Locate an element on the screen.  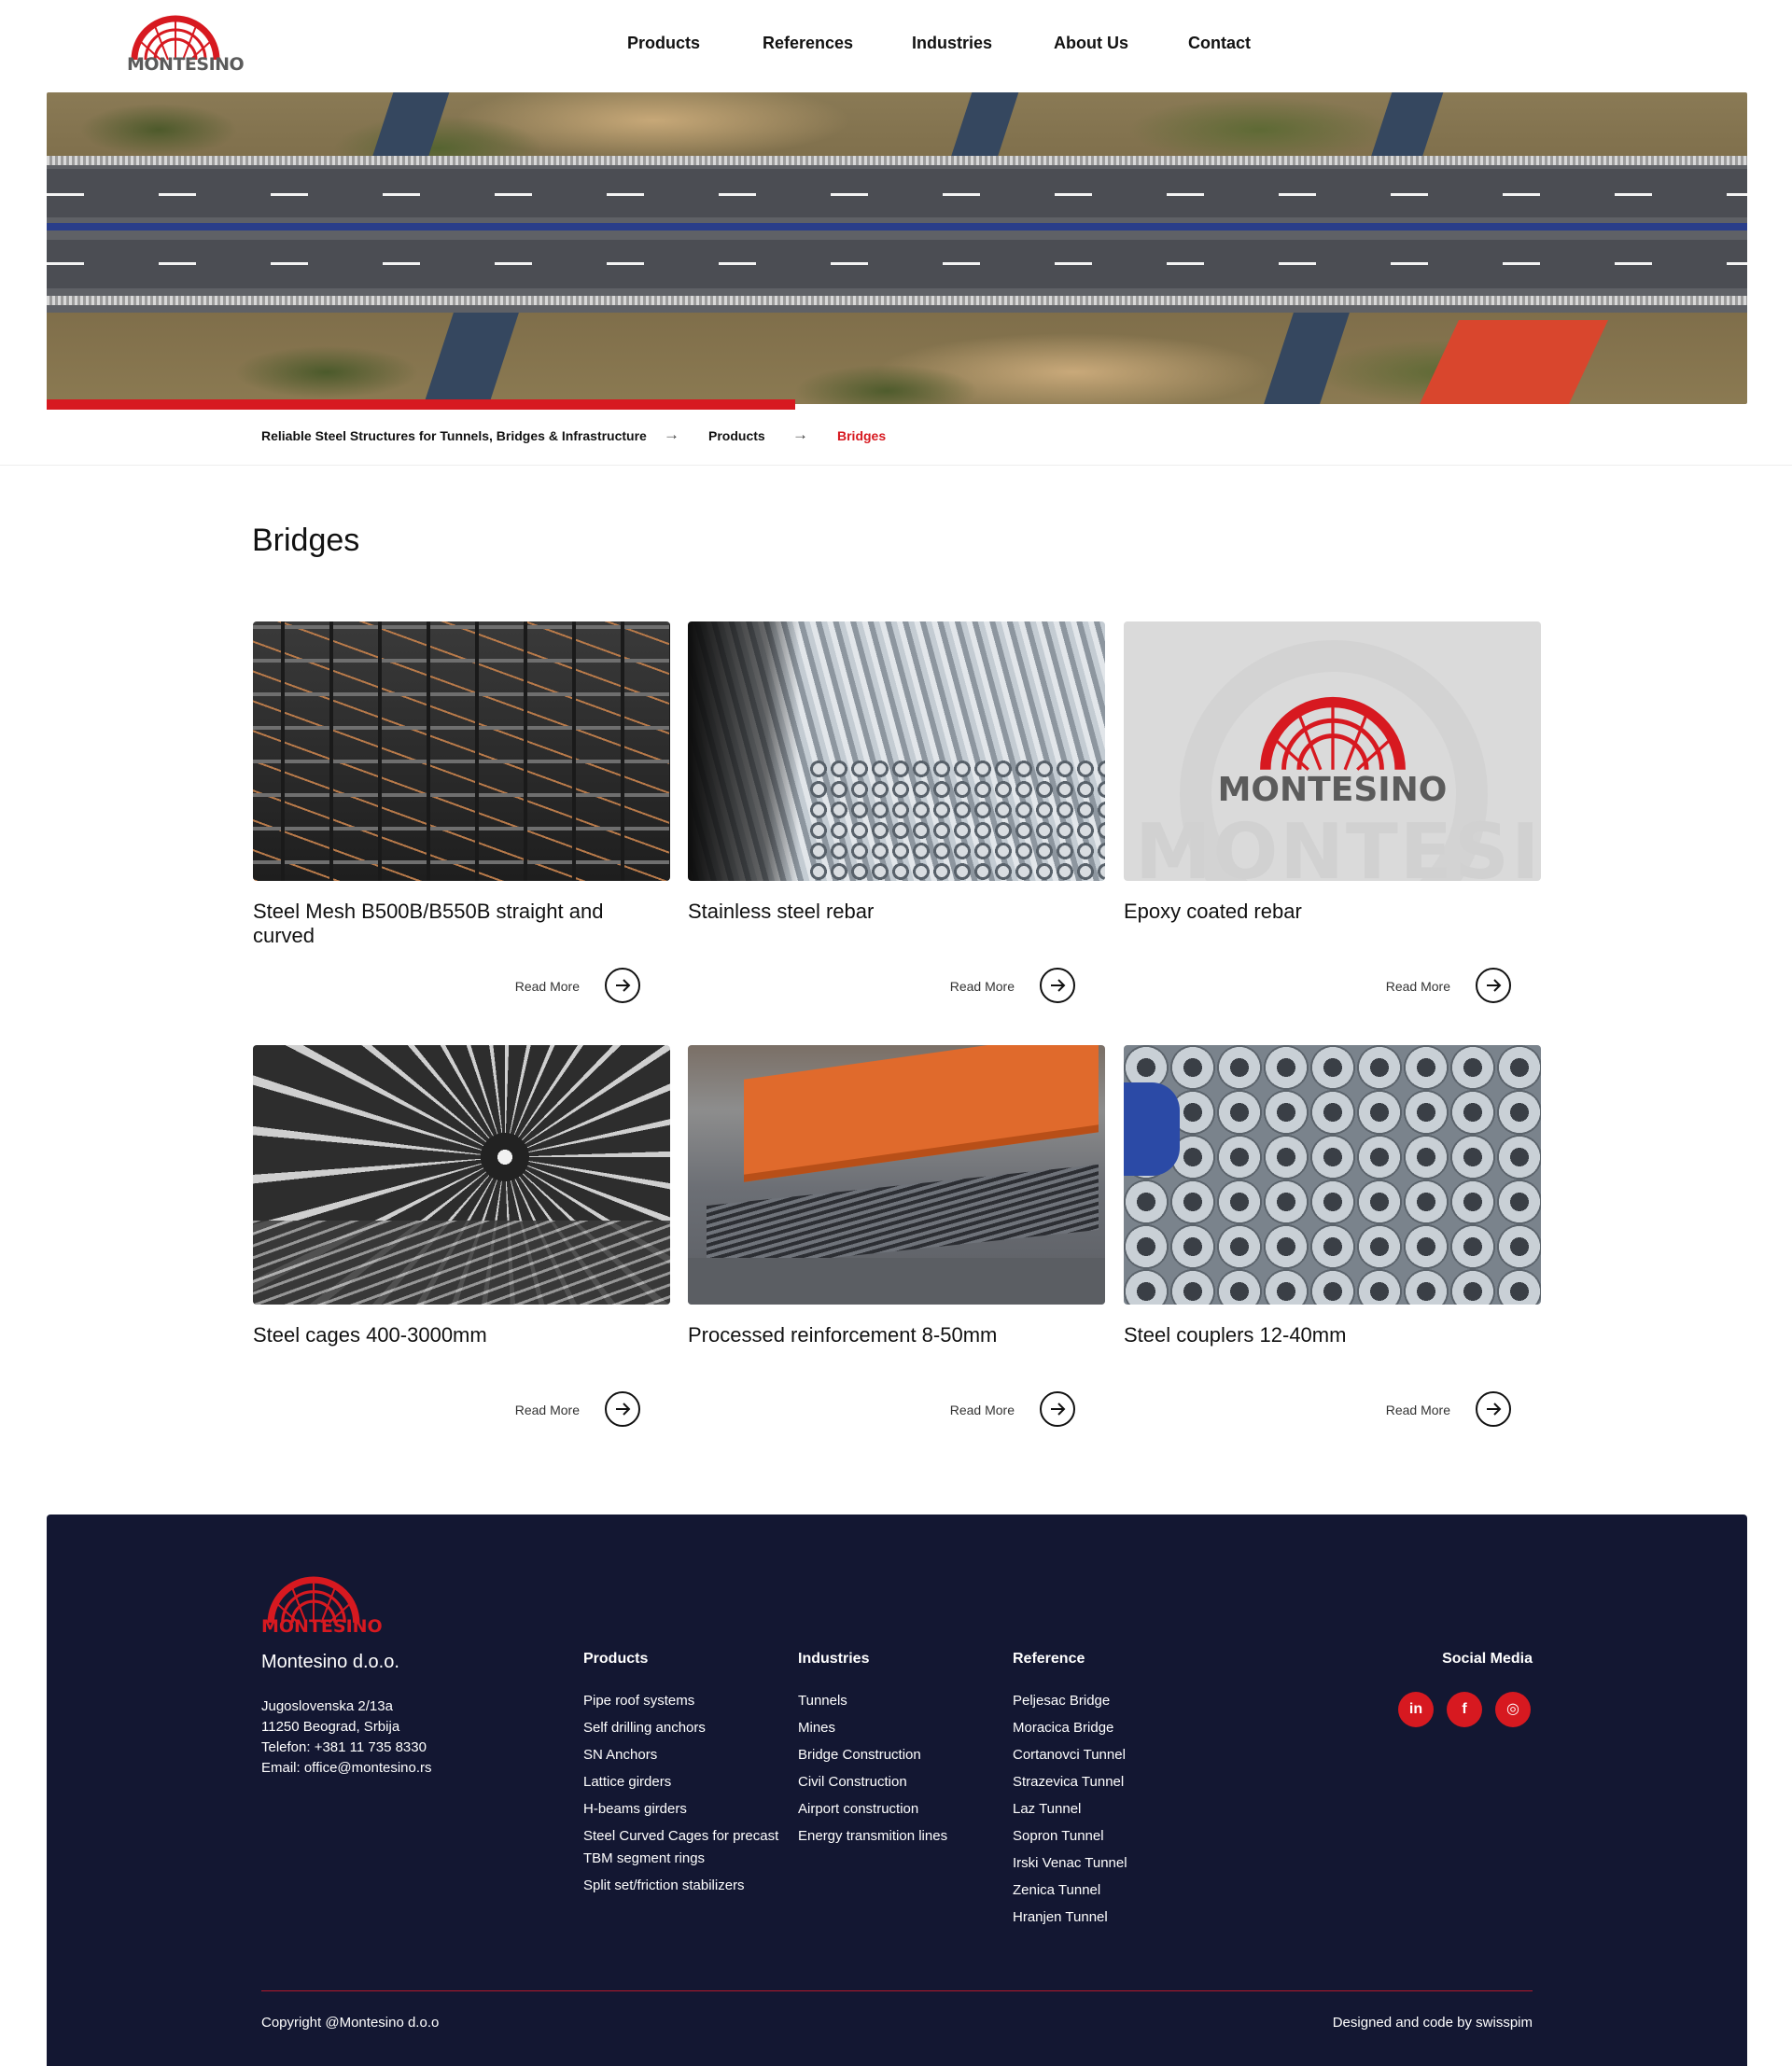
product-card: Stainless steel rebar Read More is located at coordinates (896, 826).